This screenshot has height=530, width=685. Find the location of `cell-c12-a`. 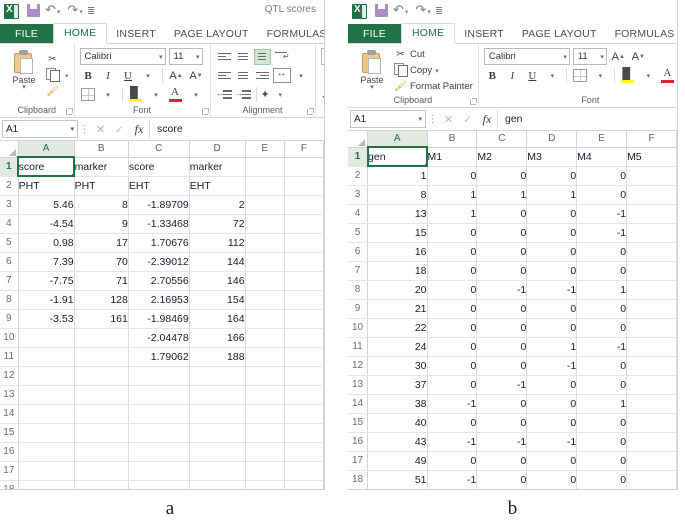

cell-c12-a is located at coordinates (159, 376).